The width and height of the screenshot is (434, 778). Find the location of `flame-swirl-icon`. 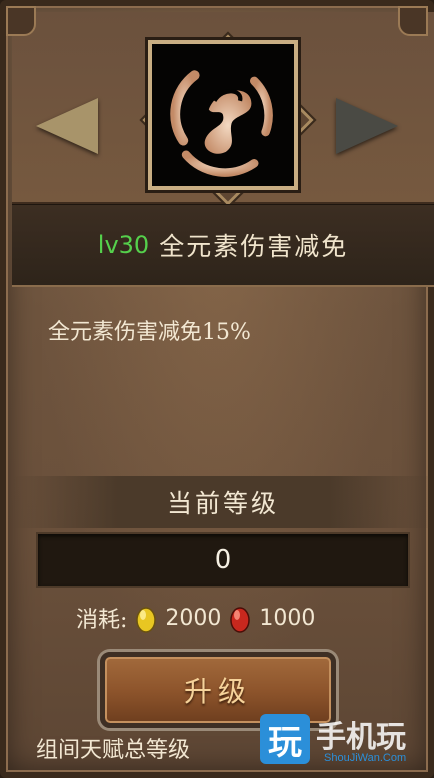

flame-swirl-icon is located at coordinates (223, 115).